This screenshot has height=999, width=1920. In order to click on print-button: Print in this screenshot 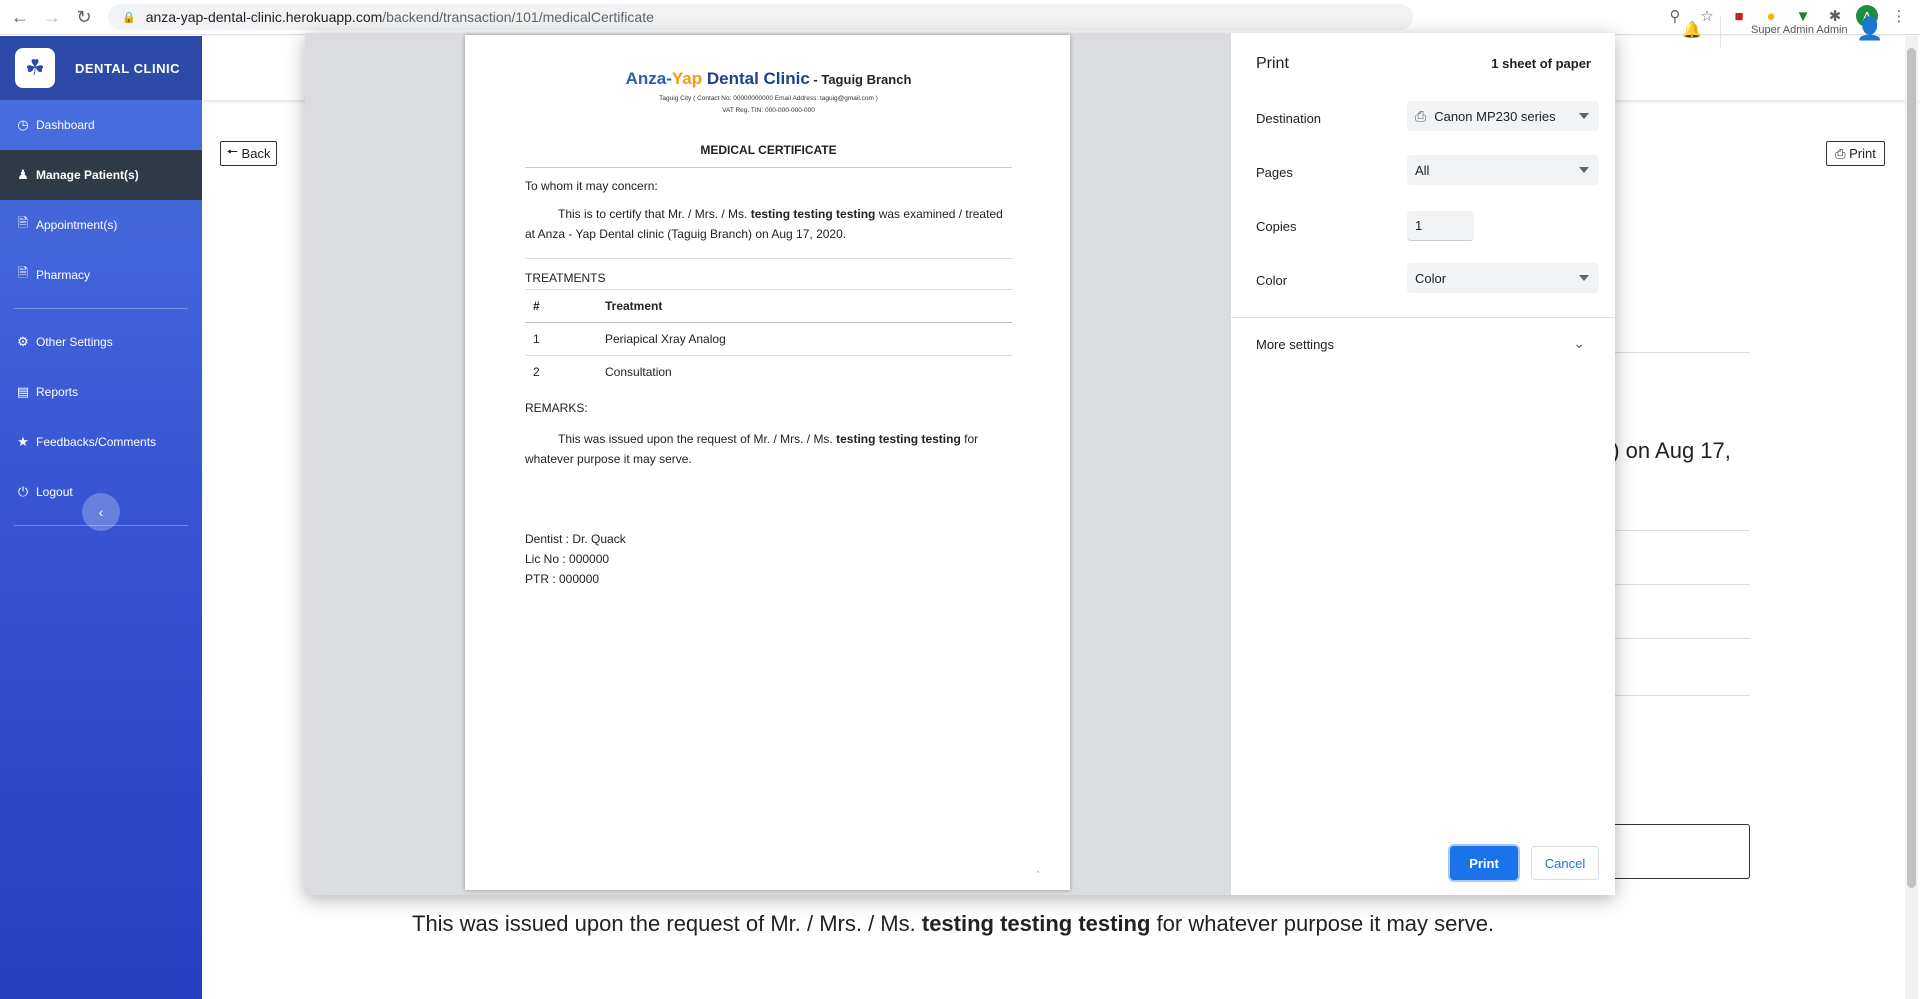, I will do `click(1484, 863)`.